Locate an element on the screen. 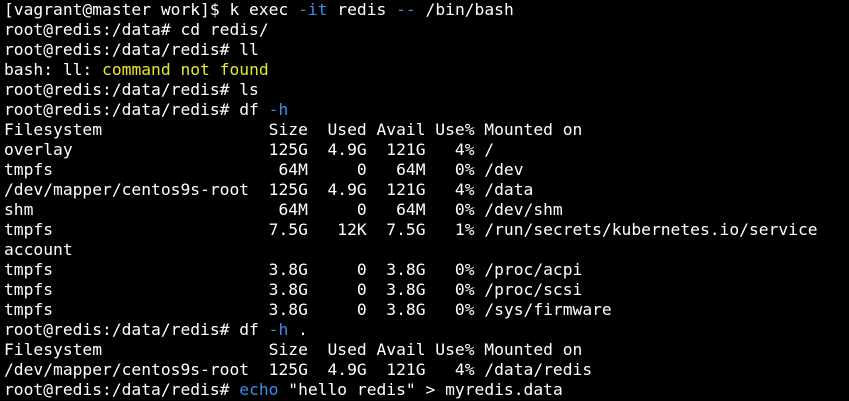 The height and width of the screenshot is (401, 849). cmd-cd-redis: root@redis:/data# cd redis/ is located at coordinates (136, 29).